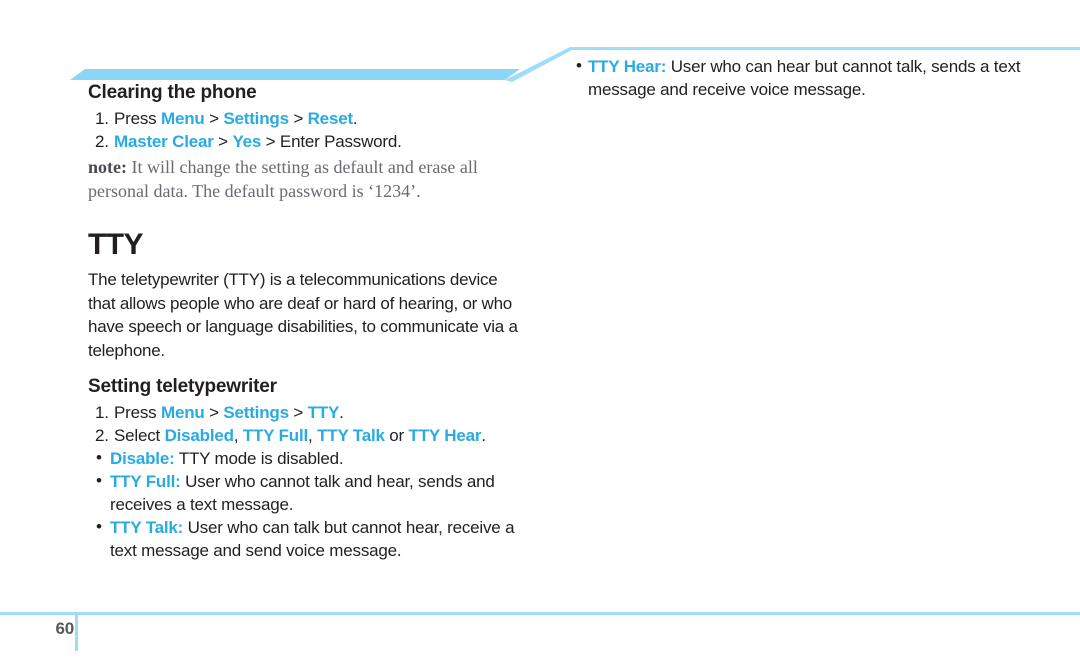 Image resolution: width=1080 pixels, height=670 pixels. I want to click on menu-path-token: TTY Hear, so click(445, 435).